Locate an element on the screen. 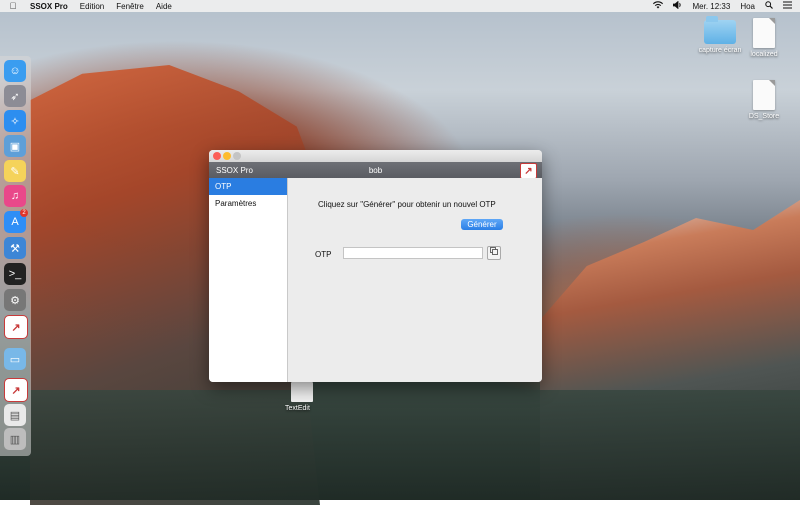 The image size is (800, 505). copy-icon is located at coordinates (494, 251).